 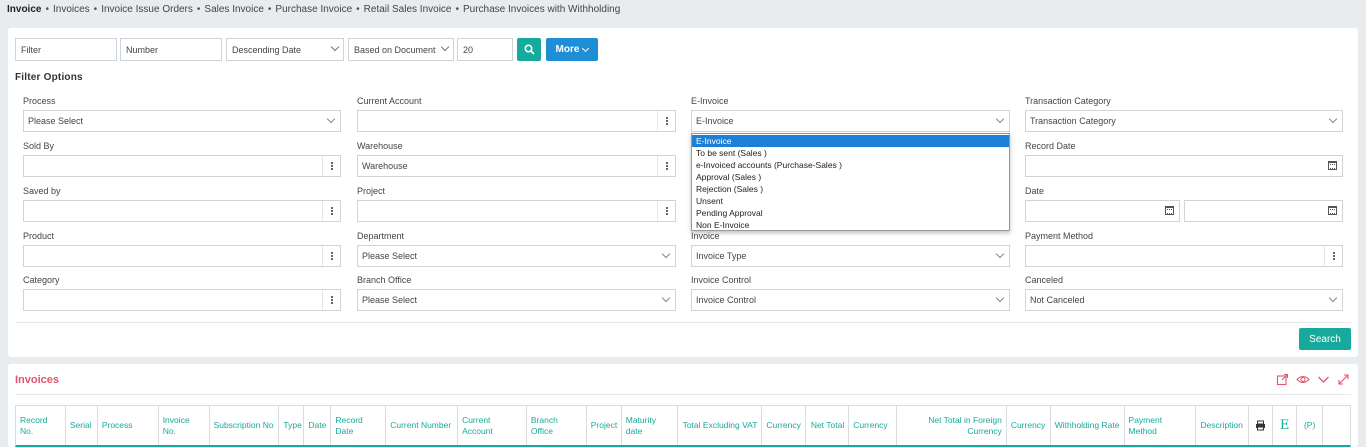 I want to click on dropdown-option: Approval (Sales ), so click(x=850, y=177).